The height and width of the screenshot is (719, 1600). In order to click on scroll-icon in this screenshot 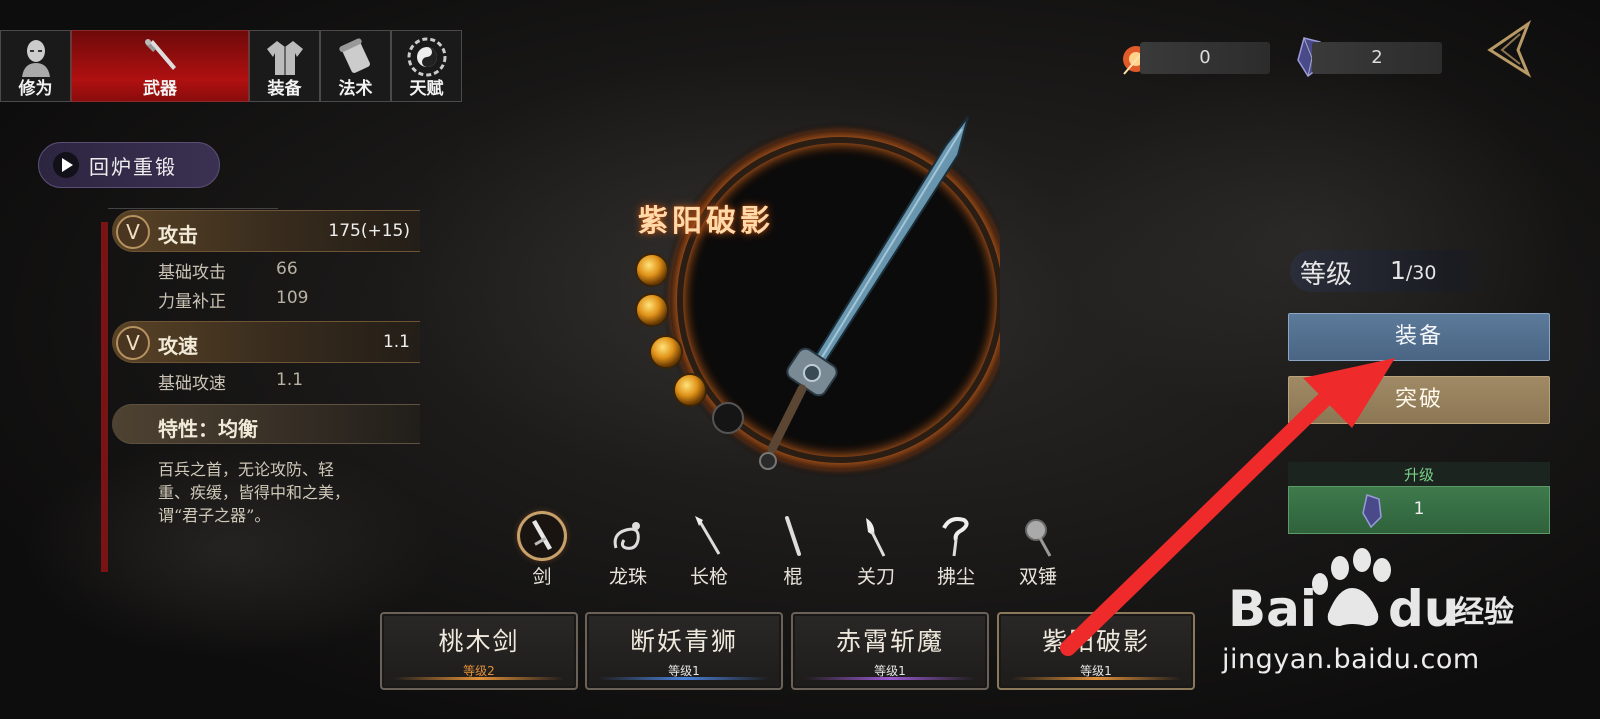, I will do `click(354, 55)`.